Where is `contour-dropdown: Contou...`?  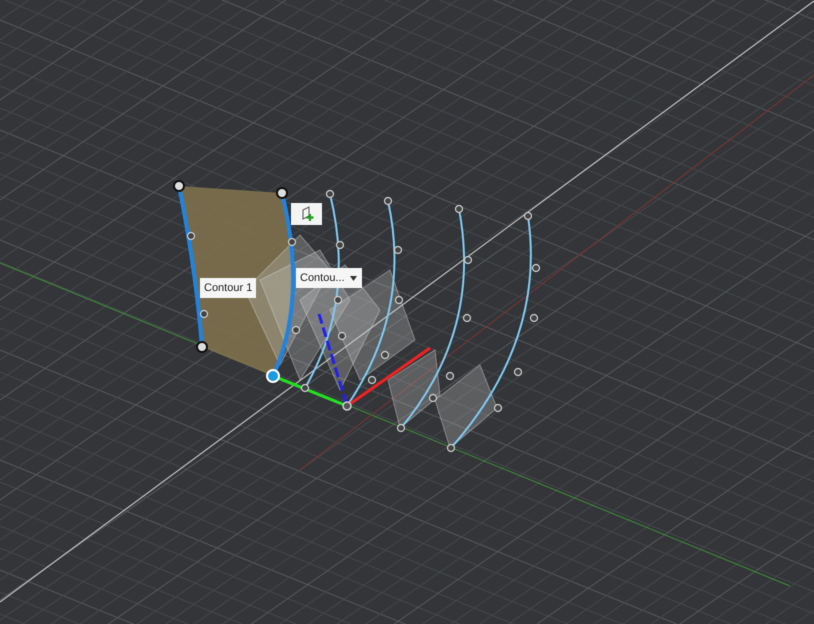
contour-dropdown: Contou... is located at coordinates (329, 278).